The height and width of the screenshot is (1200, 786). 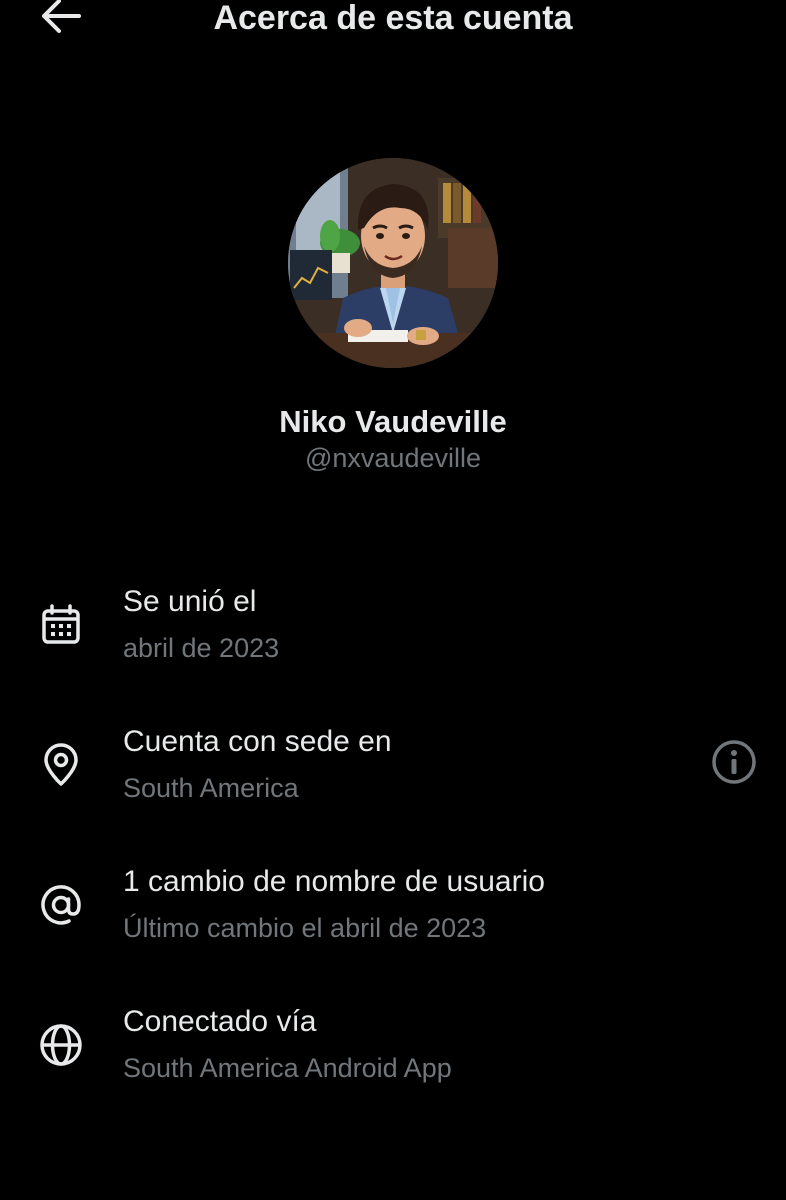 What do you see at coordinates (220, 1021) in the screenshot?
I see `connected-via-title: Conectado vía` at bounding box center [220, 1021].